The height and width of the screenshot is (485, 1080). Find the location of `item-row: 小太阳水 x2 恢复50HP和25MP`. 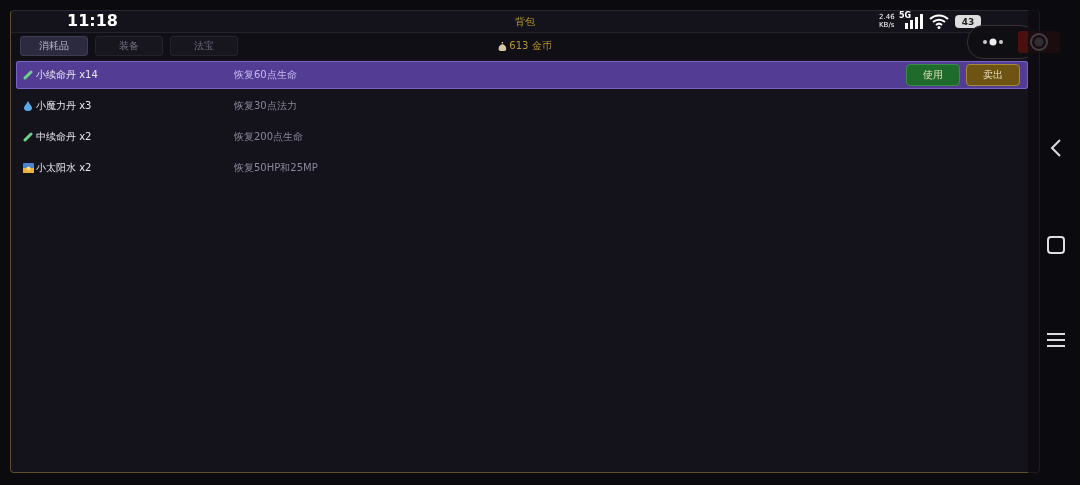

item-row: 小太阳水 x2 恢复50HP和25MP is located at coordinates (522, 168).